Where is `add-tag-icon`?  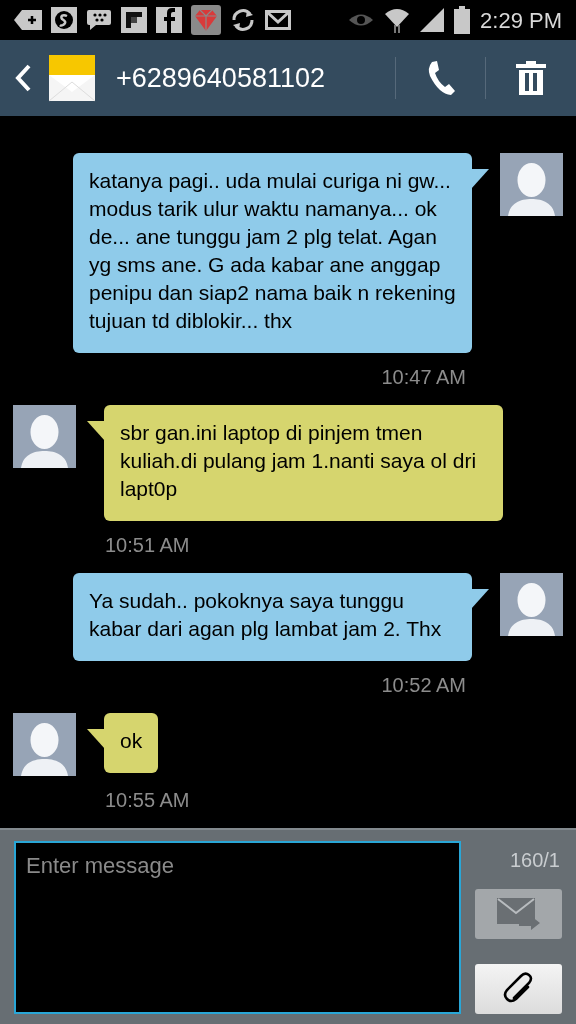
add-tag-icon is located at coordinates (28, 20).